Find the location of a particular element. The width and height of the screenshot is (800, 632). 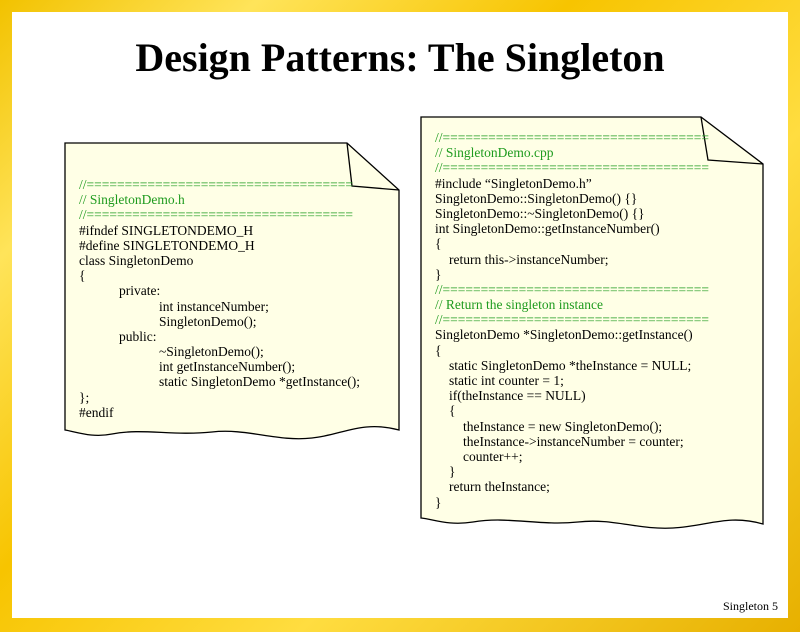

code-line: #define SINGLETONDEMO_H is located at coordinates (167, 245).